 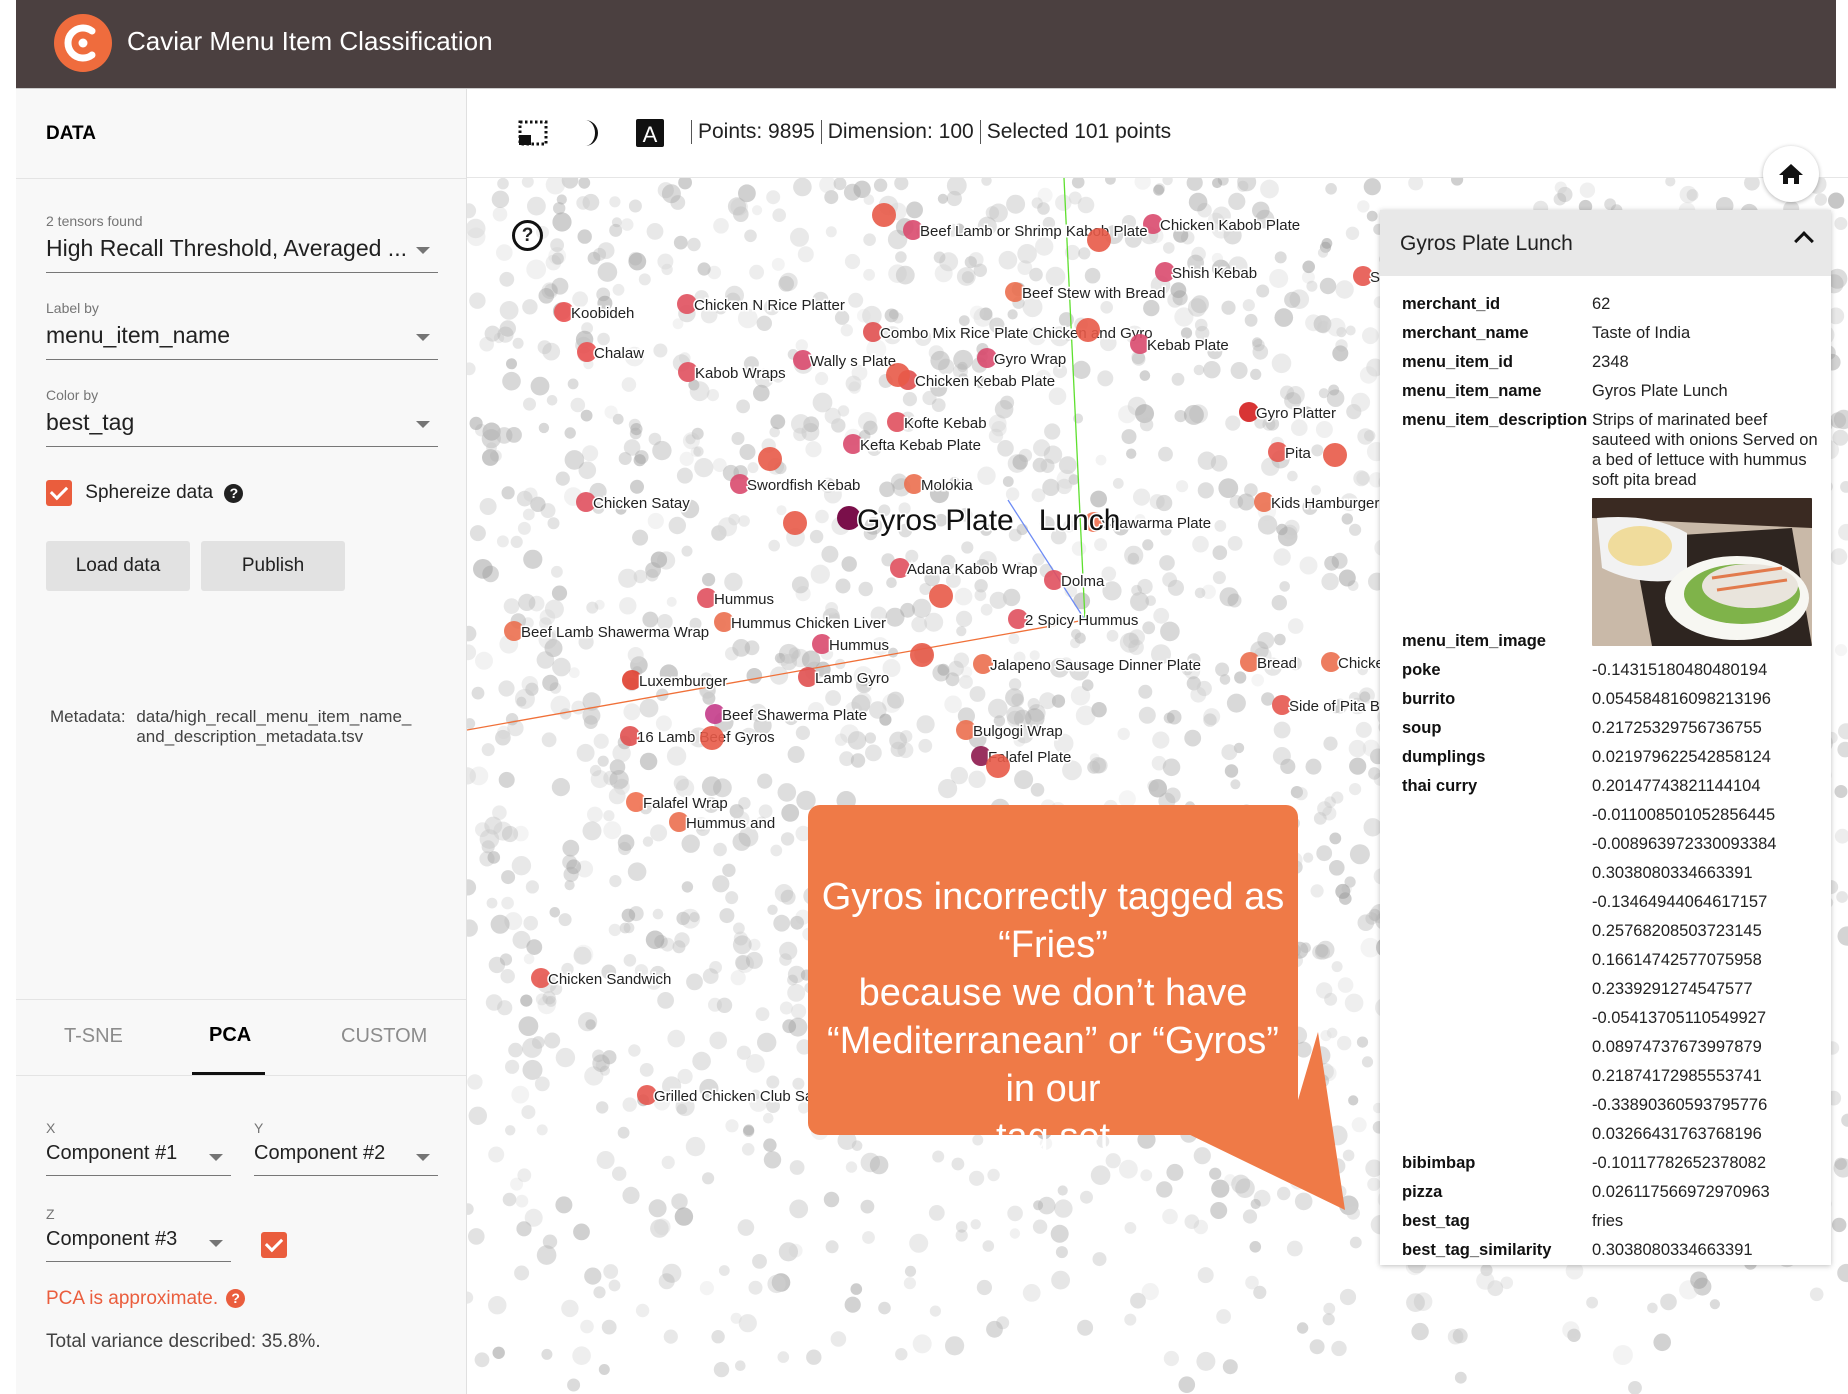 I want to click on point-label: Luxemburger, so click(x=683, y=681).